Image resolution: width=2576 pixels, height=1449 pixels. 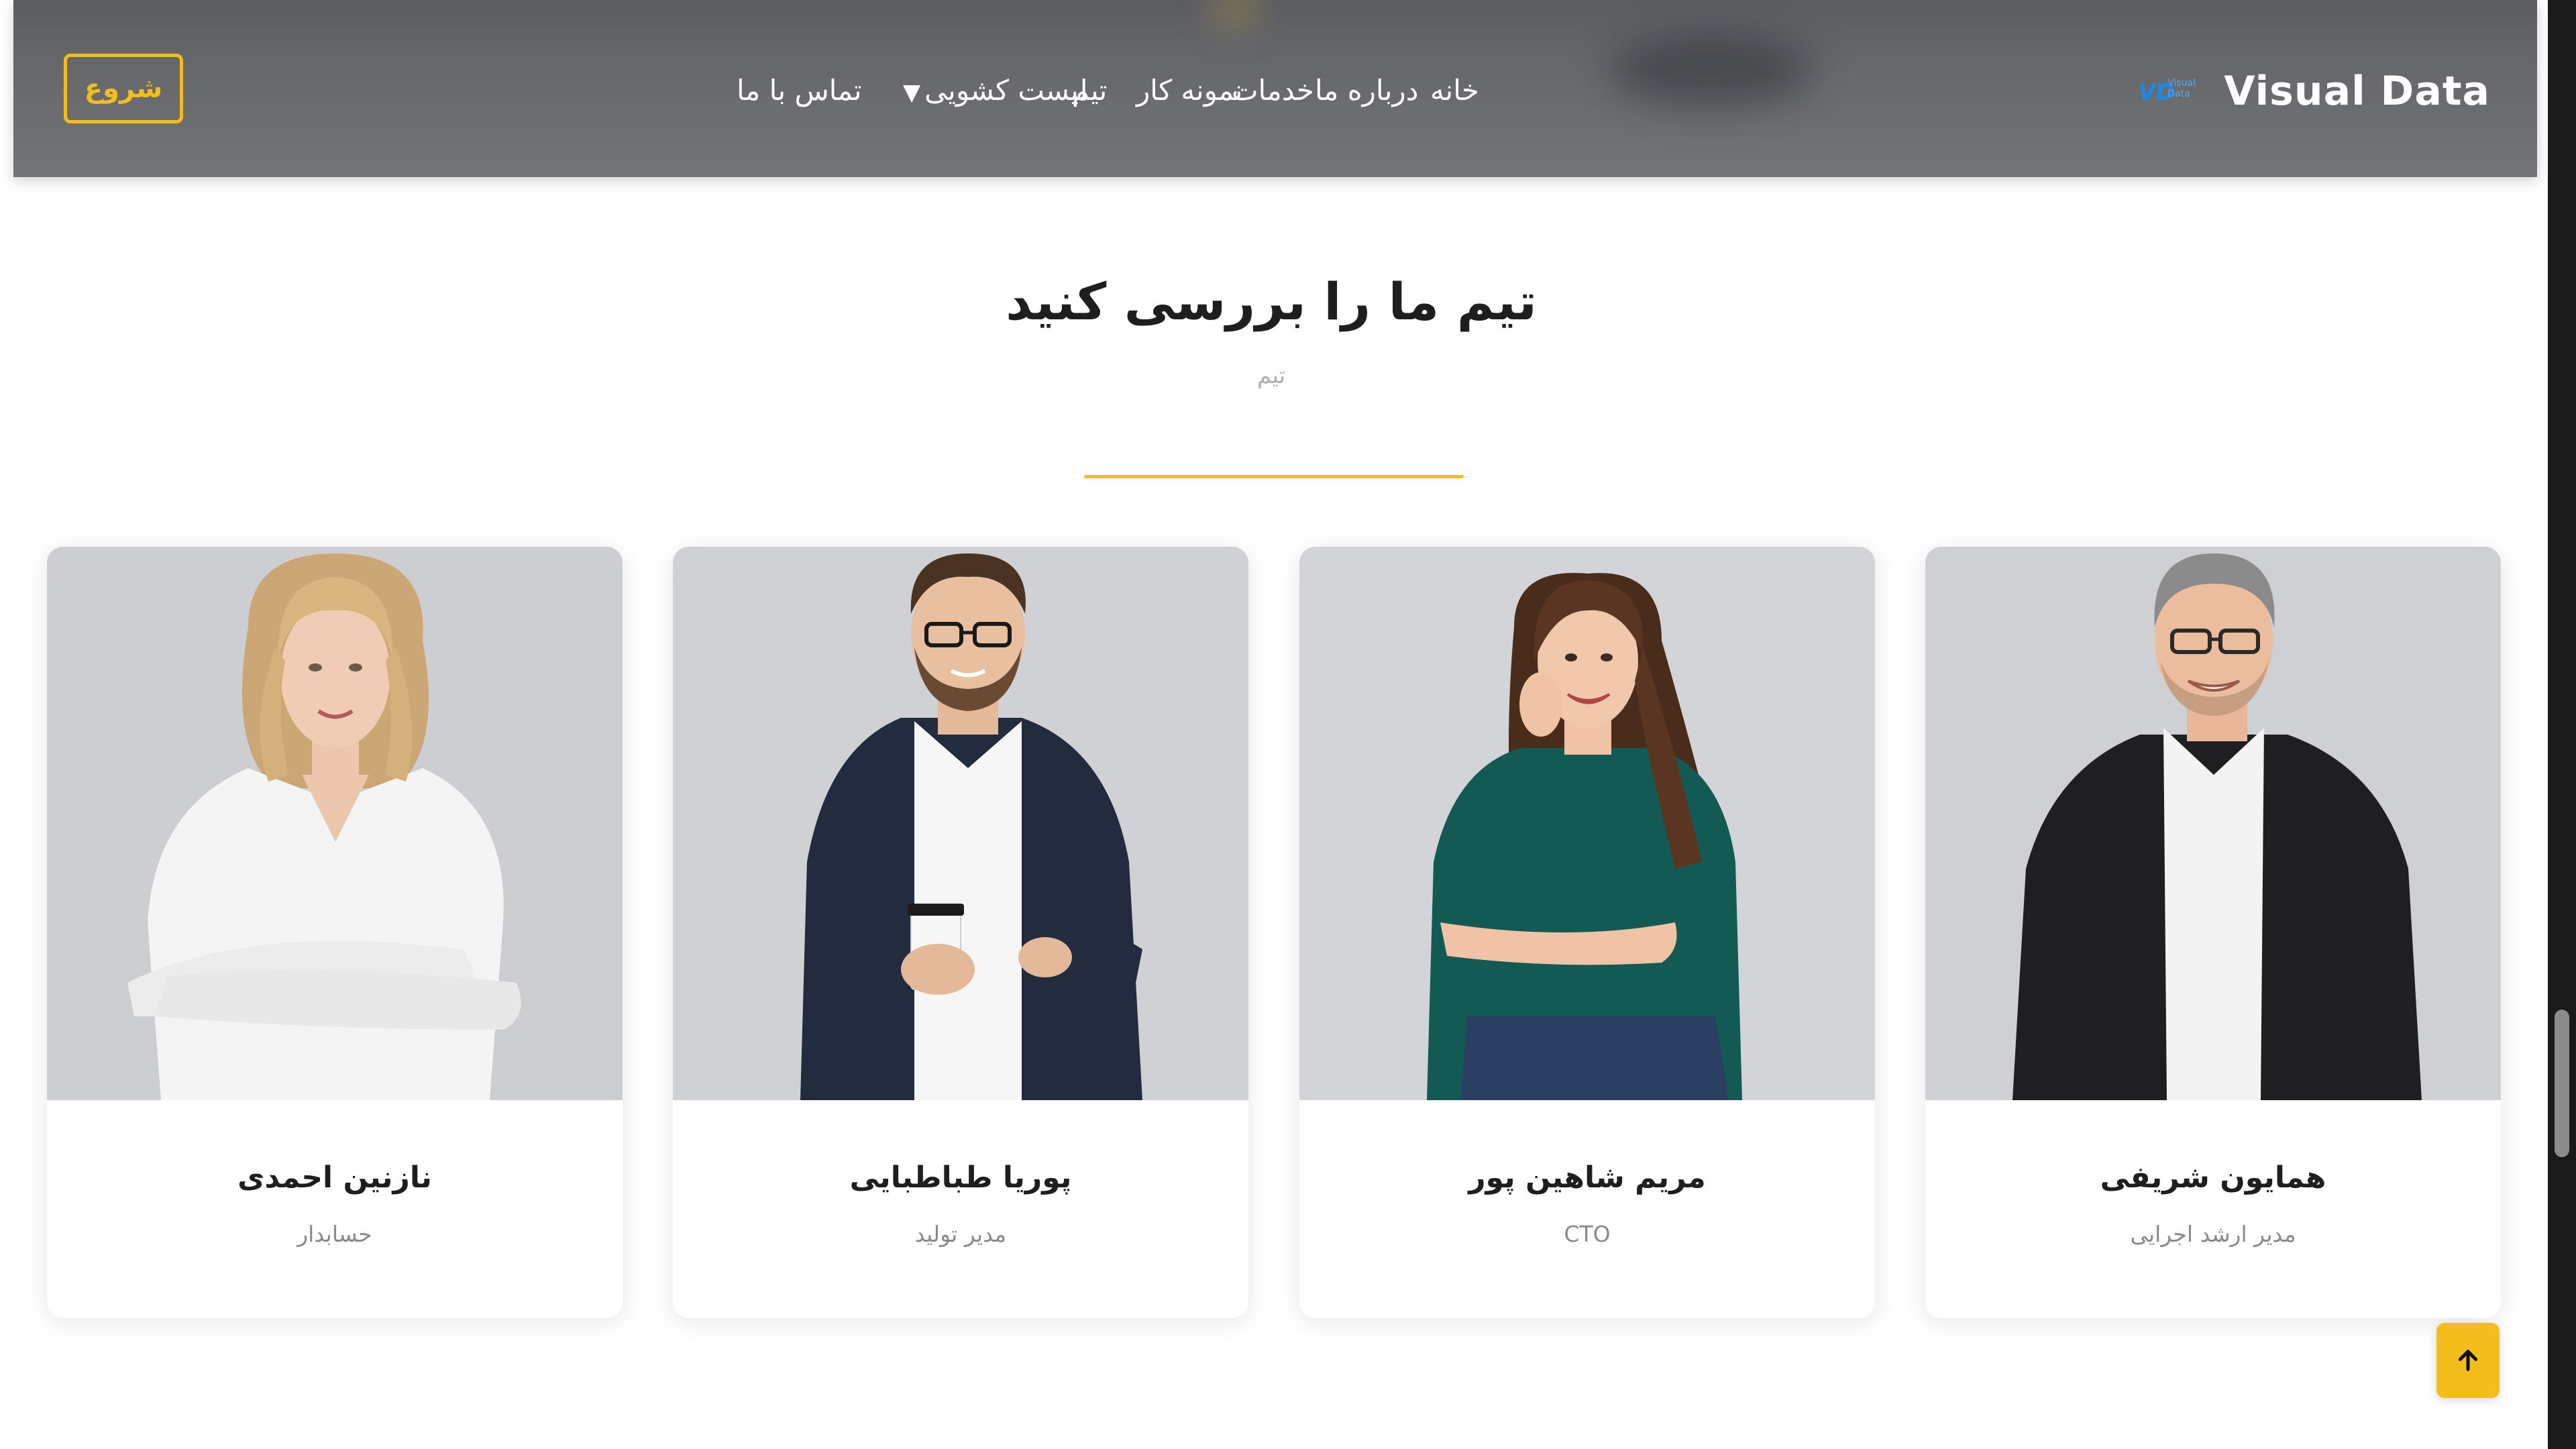 What do you see at coordinates (912, 92) in the screenshot?
I see `caret-down-icon: ▼` at bounding box center [912, 92].